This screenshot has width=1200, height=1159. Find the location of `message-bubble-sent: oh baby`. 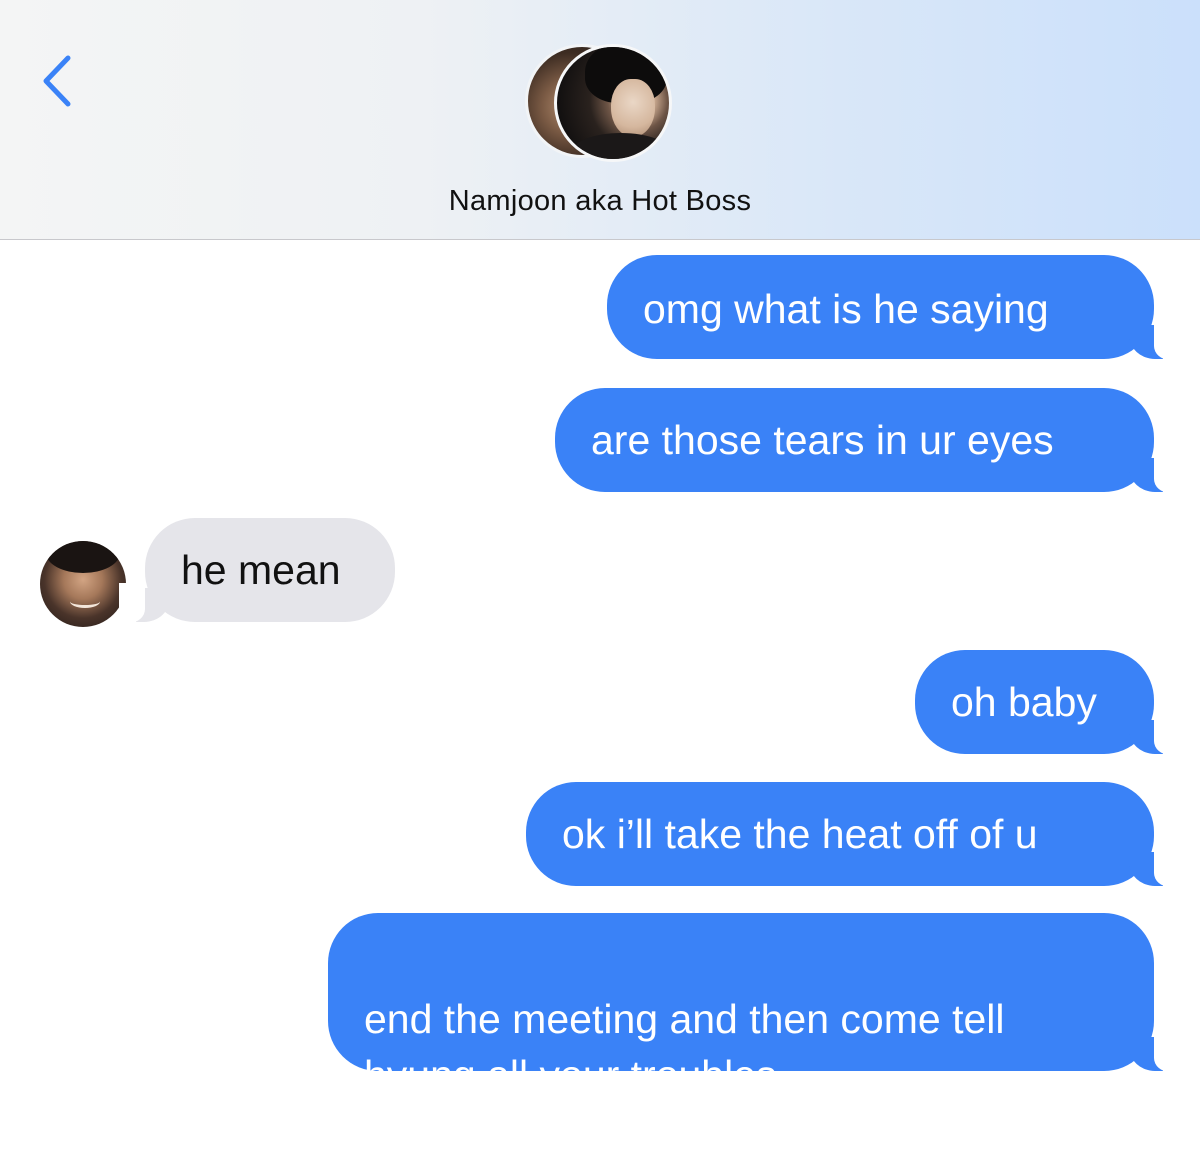

message-bubble-sent: oh baby is located at coordinates (1047, 702).